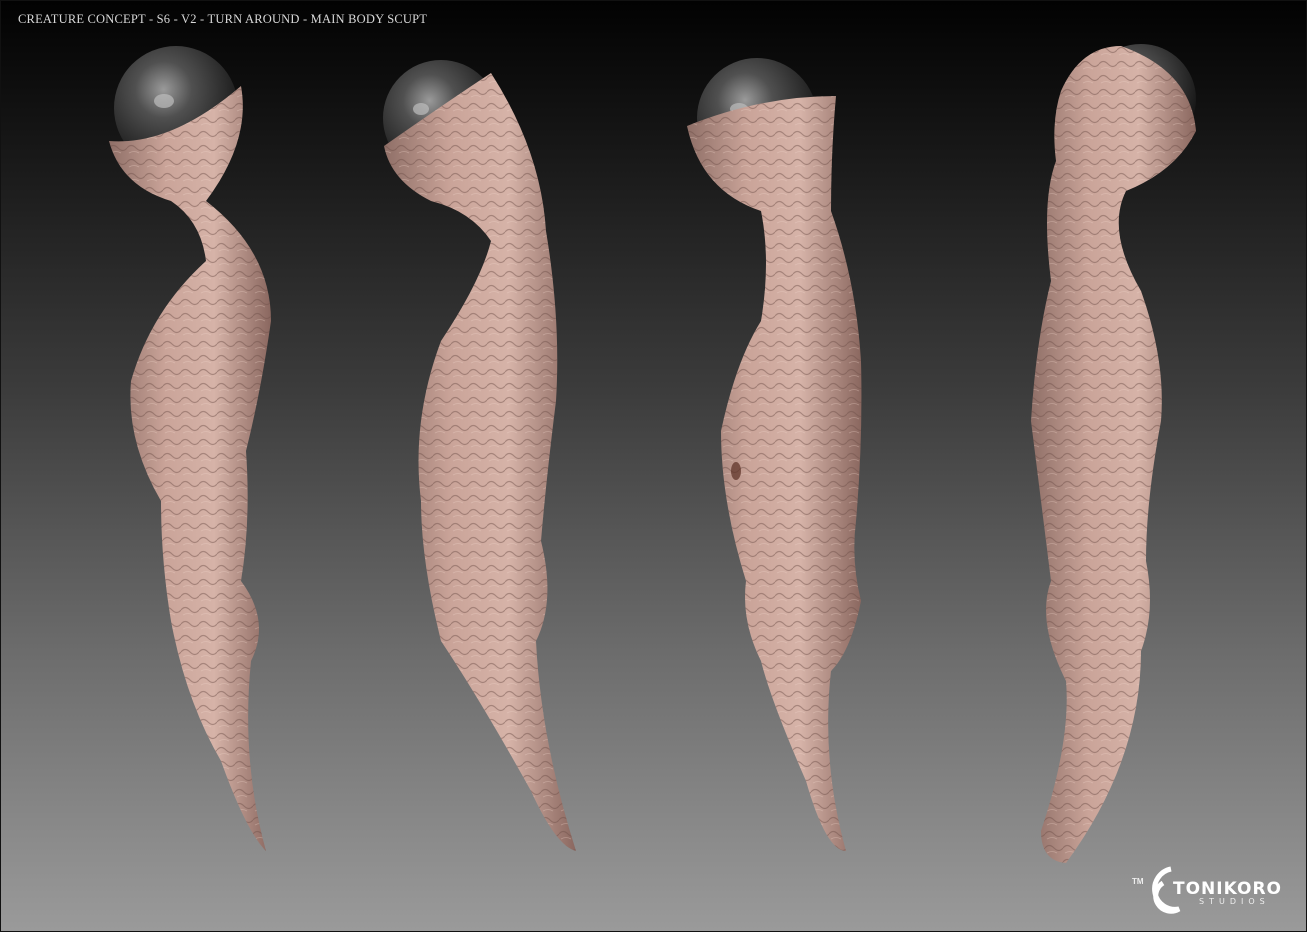  Describe the element at coordinates (1228, 889) in the screenshot. I see `logo-name: TONIKORO` at that location.